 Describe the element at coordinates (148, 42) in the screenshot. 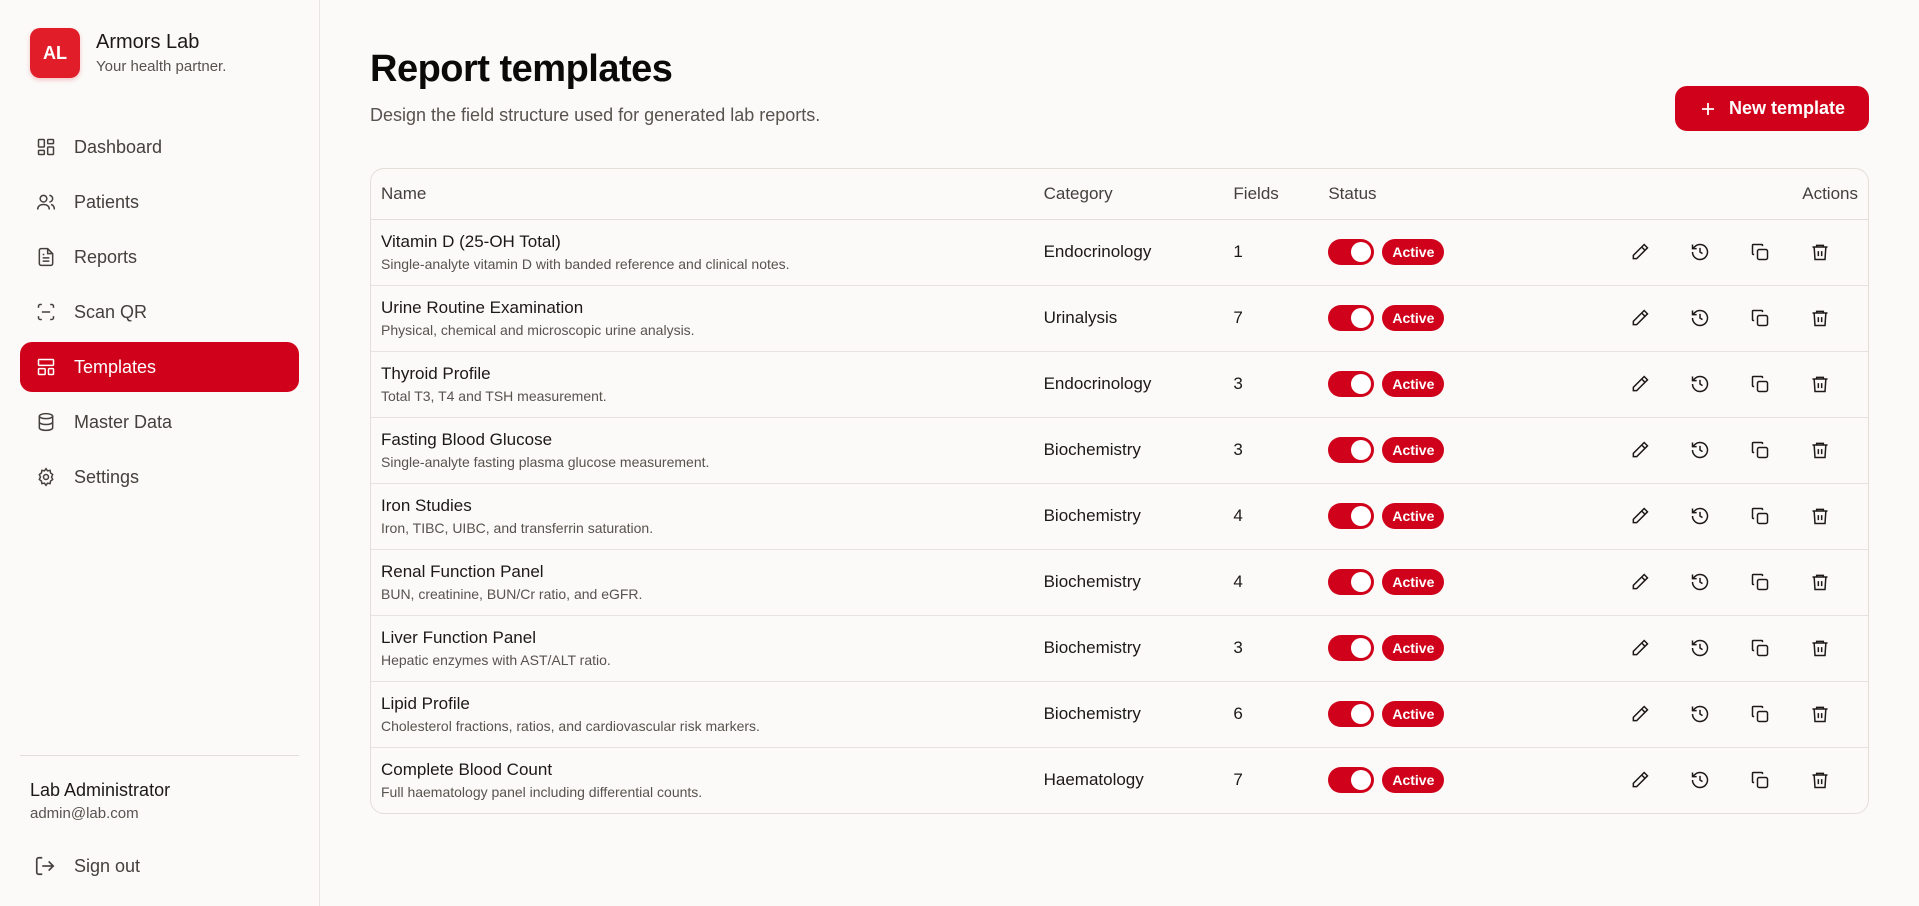

I see `brand-name: Armors Lab` at that location.